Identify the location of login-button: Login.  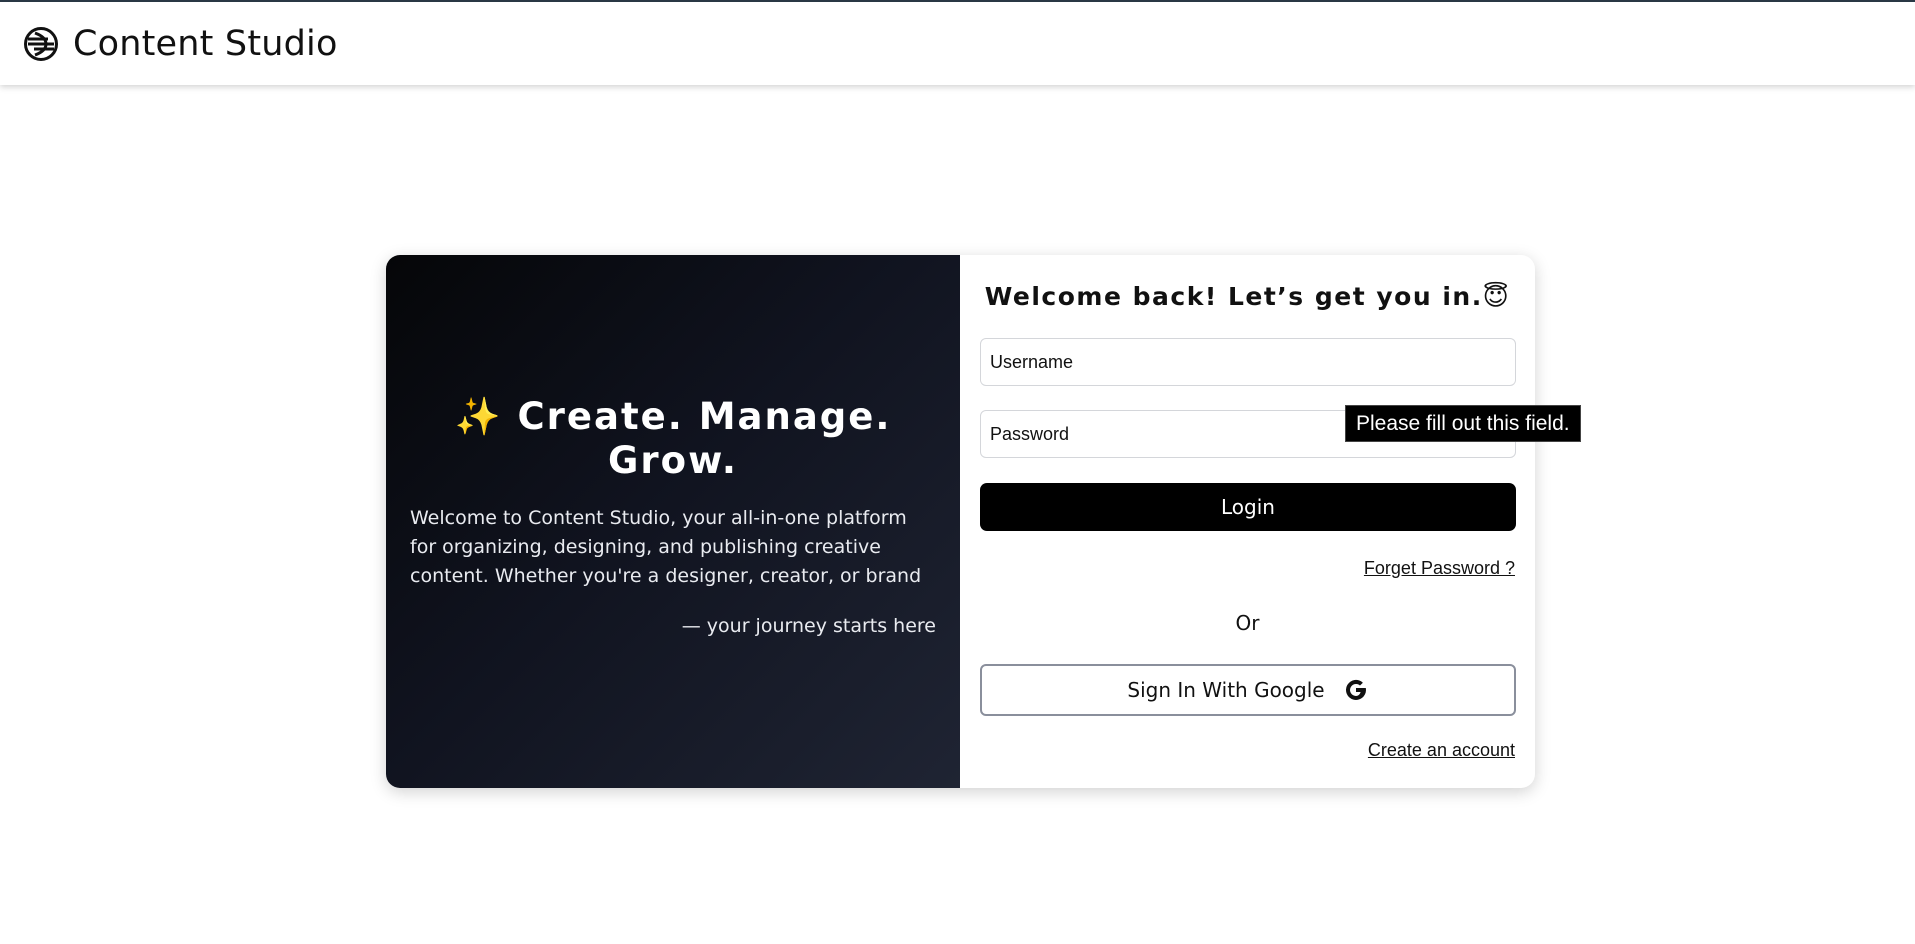
(1248, 507).